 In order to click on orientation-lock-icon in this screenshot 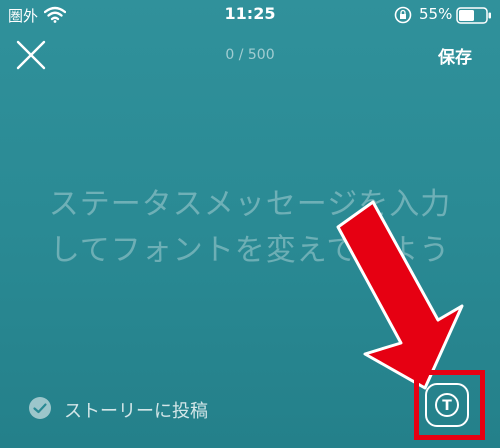, I will do `click(403, 15)`.